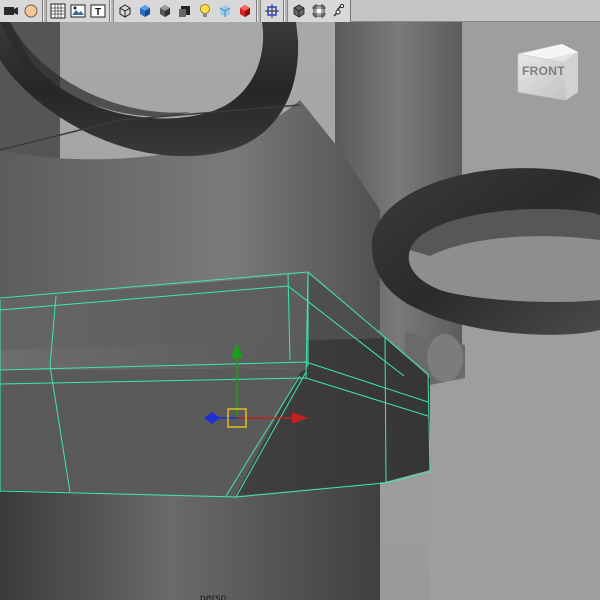 The image size is (600, 600). I want to click on camera-name-label: persp, so click(213, 596).